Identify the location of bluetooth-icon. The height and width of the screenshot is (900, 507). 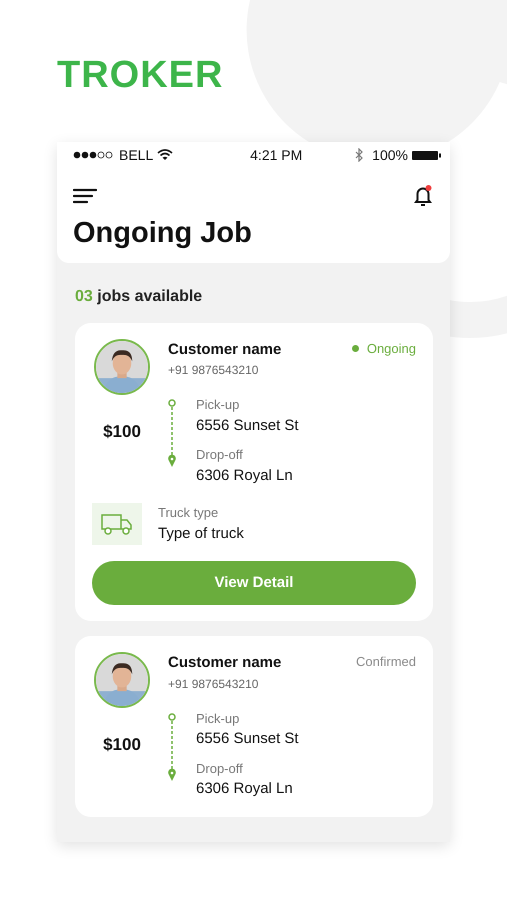
(359, 155).